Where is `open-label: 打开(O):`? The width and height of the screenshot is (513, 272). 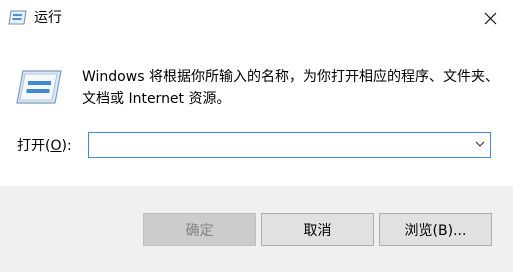
open-label: 打开(O): is located at coordinates (44, 146).